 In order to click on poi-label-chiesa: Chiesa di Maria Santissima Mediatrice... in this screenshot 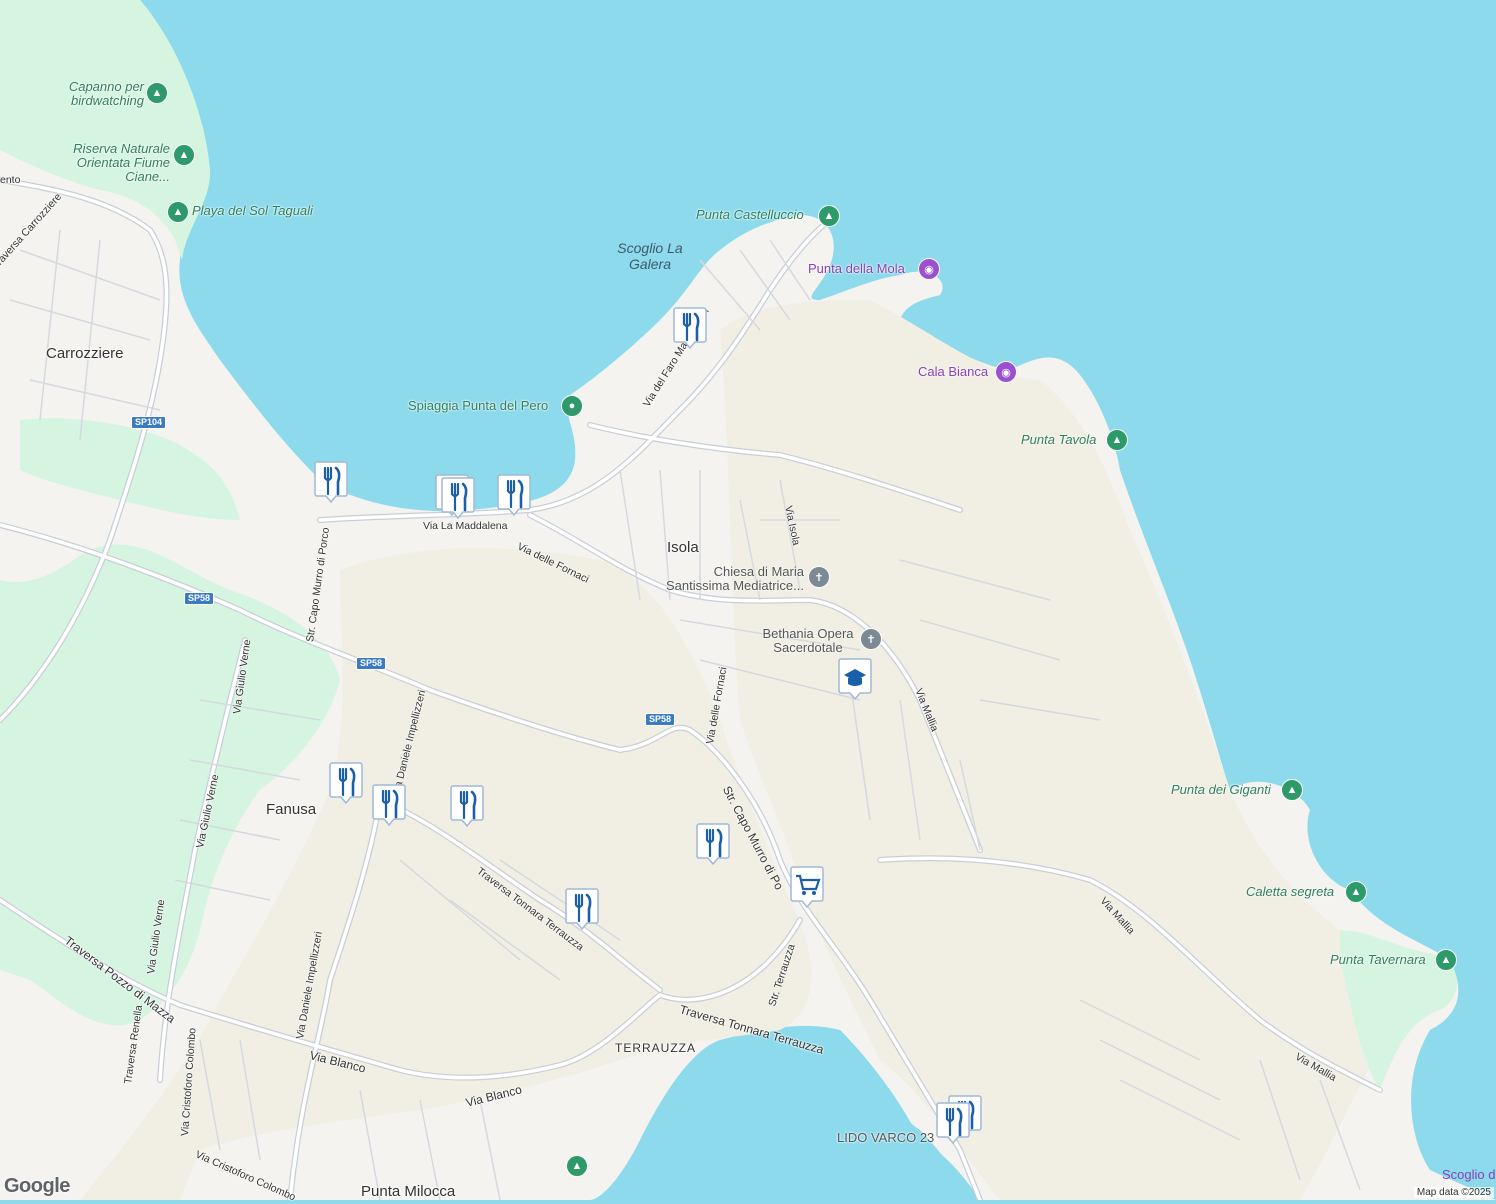, I will do `click(728, 579)`.